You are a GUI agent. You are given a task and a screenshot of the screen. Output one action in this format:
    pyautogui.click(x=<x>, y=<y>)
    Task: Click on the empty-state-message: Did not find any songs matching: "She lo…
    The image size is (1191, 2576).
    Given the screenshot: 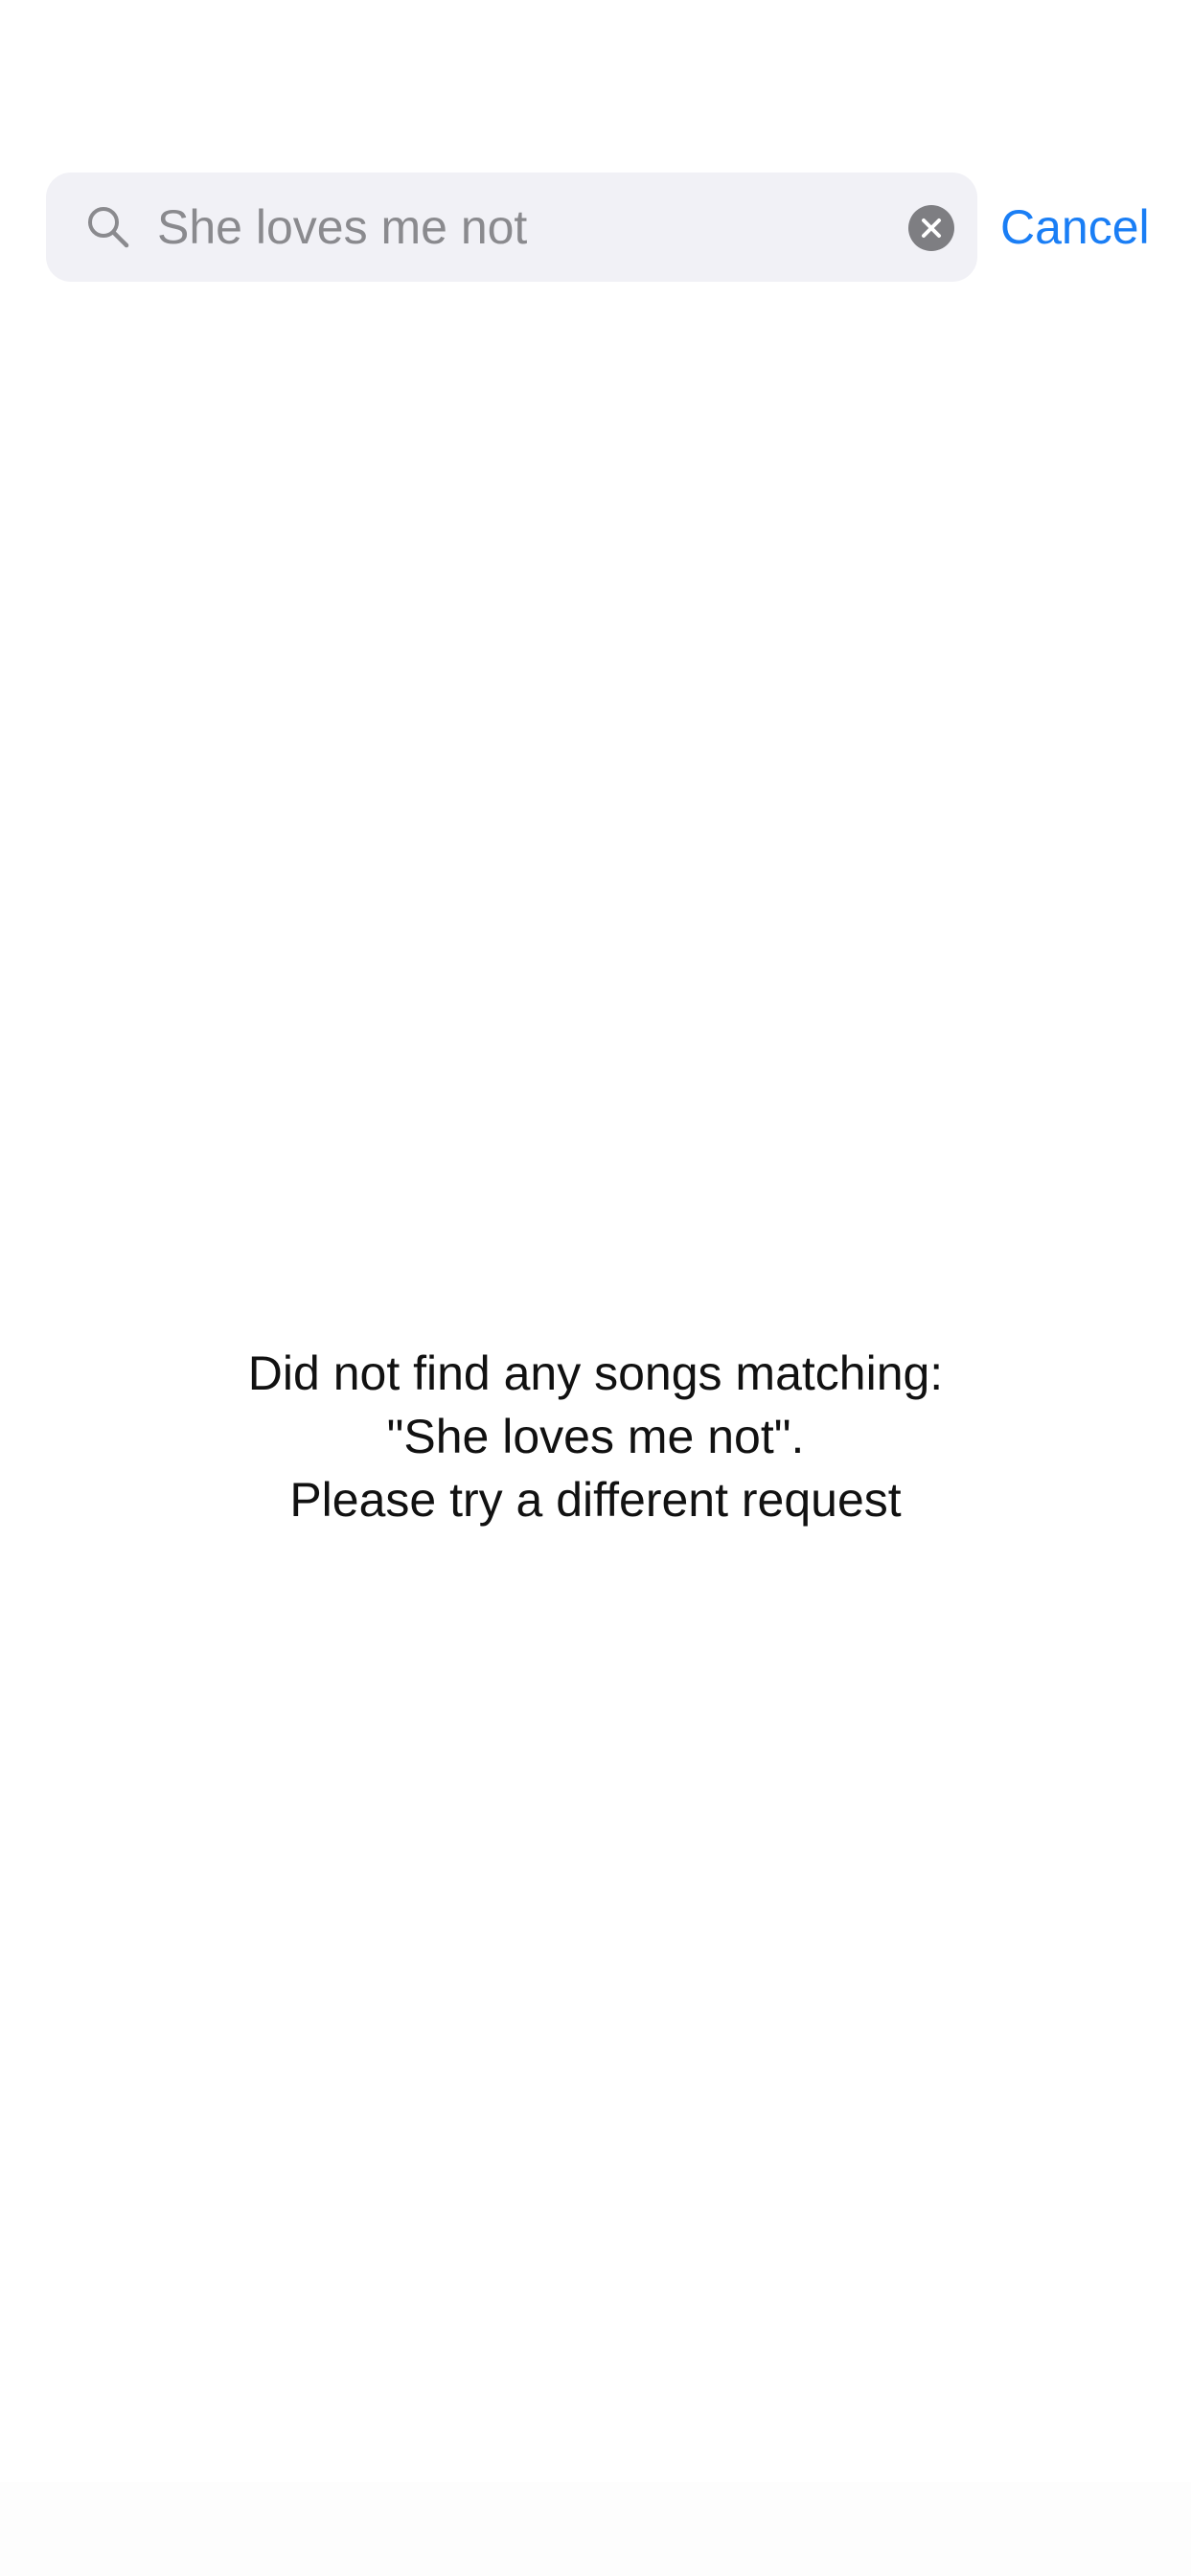 What is the action you would take?
    pyautogui.click(x=595, y=1436)
    